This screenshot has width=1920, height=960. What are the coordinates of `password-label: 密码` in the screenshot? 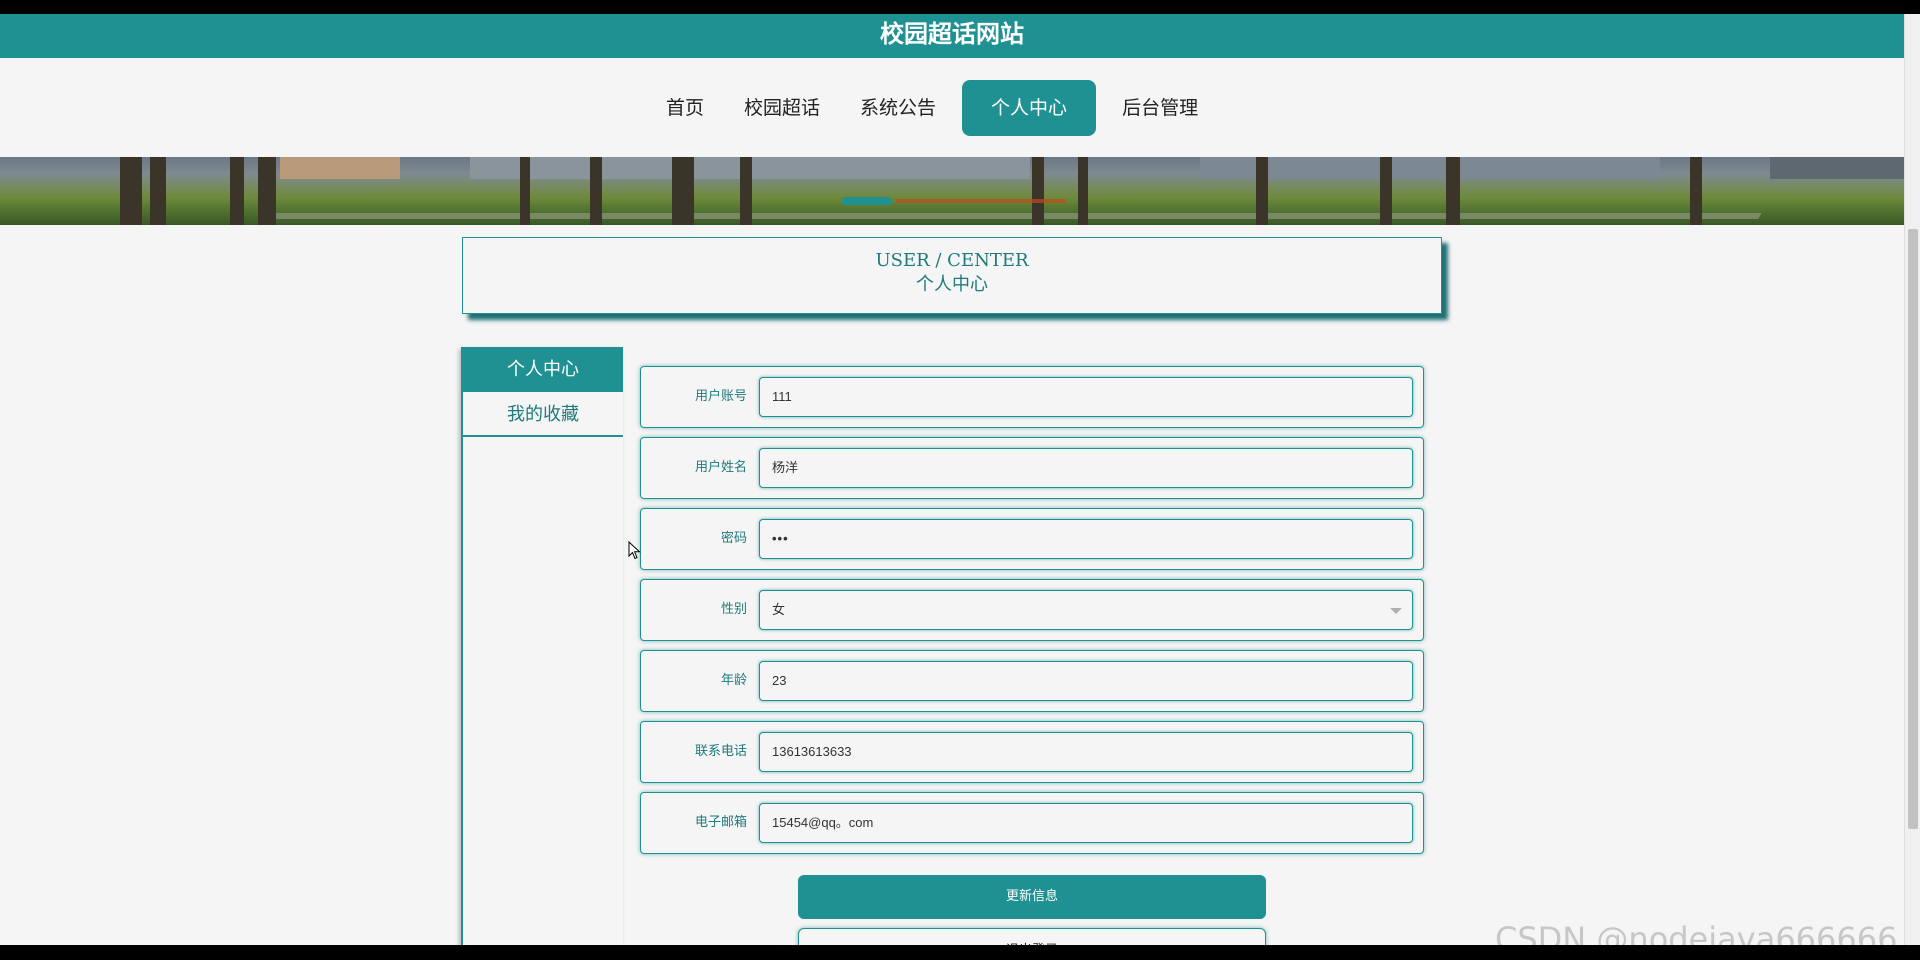 It's located at (733, 538).